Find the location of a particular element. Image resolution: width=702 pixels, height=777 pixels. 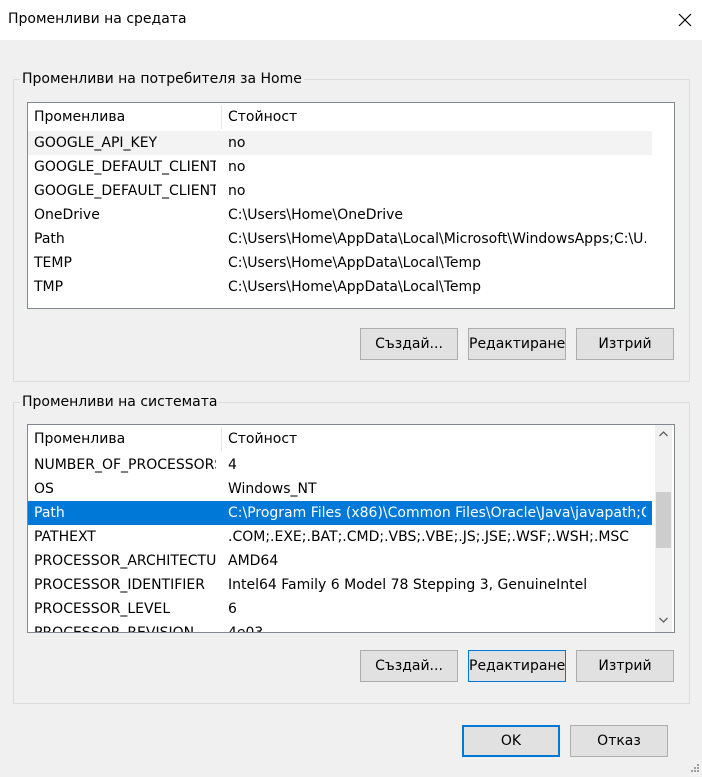

scroll-up-button is located at coordinates (663, 433).